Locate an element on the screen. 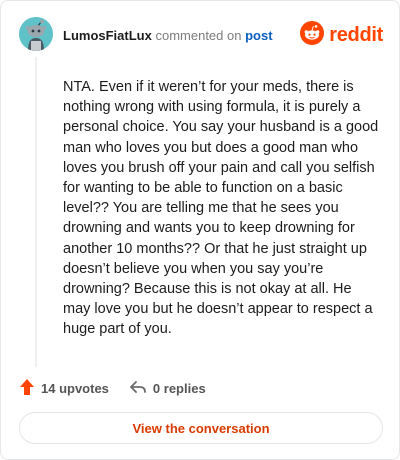 This screenshot has height=460, width=400. reply-arrow-icon is located at coordinates (138, 388).